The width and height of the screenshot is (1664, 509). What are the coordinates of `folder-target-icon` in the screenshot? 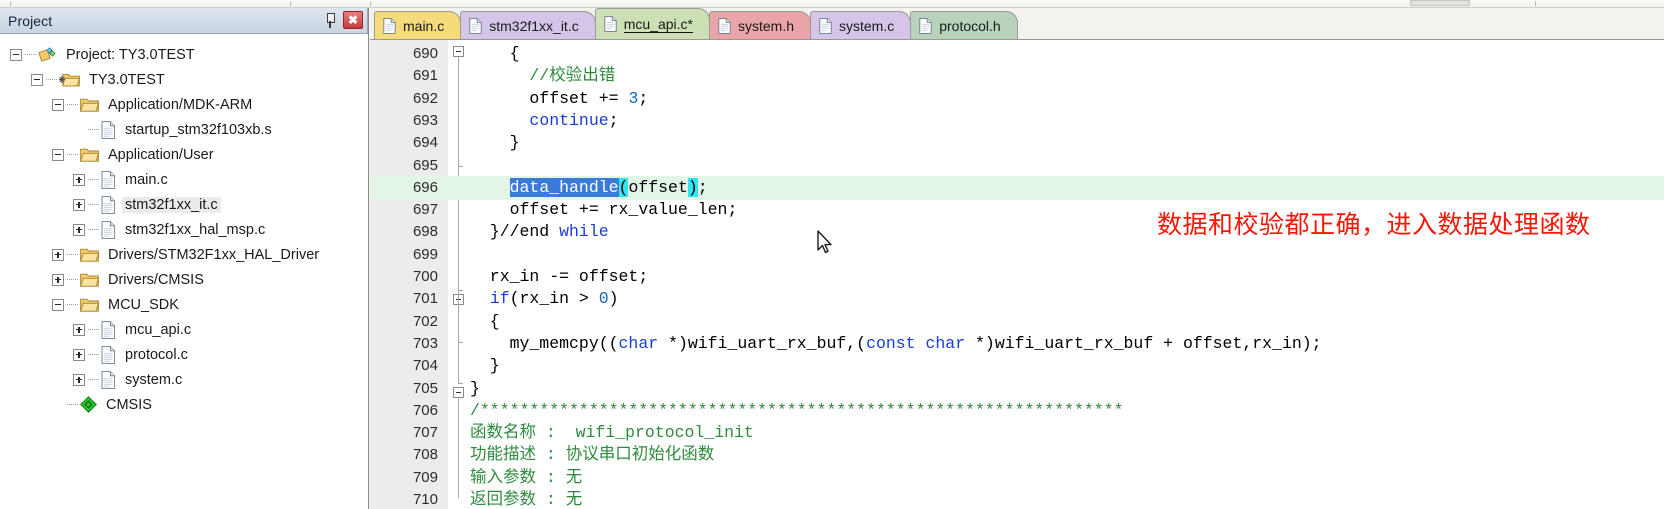 It's located at (69, 80).